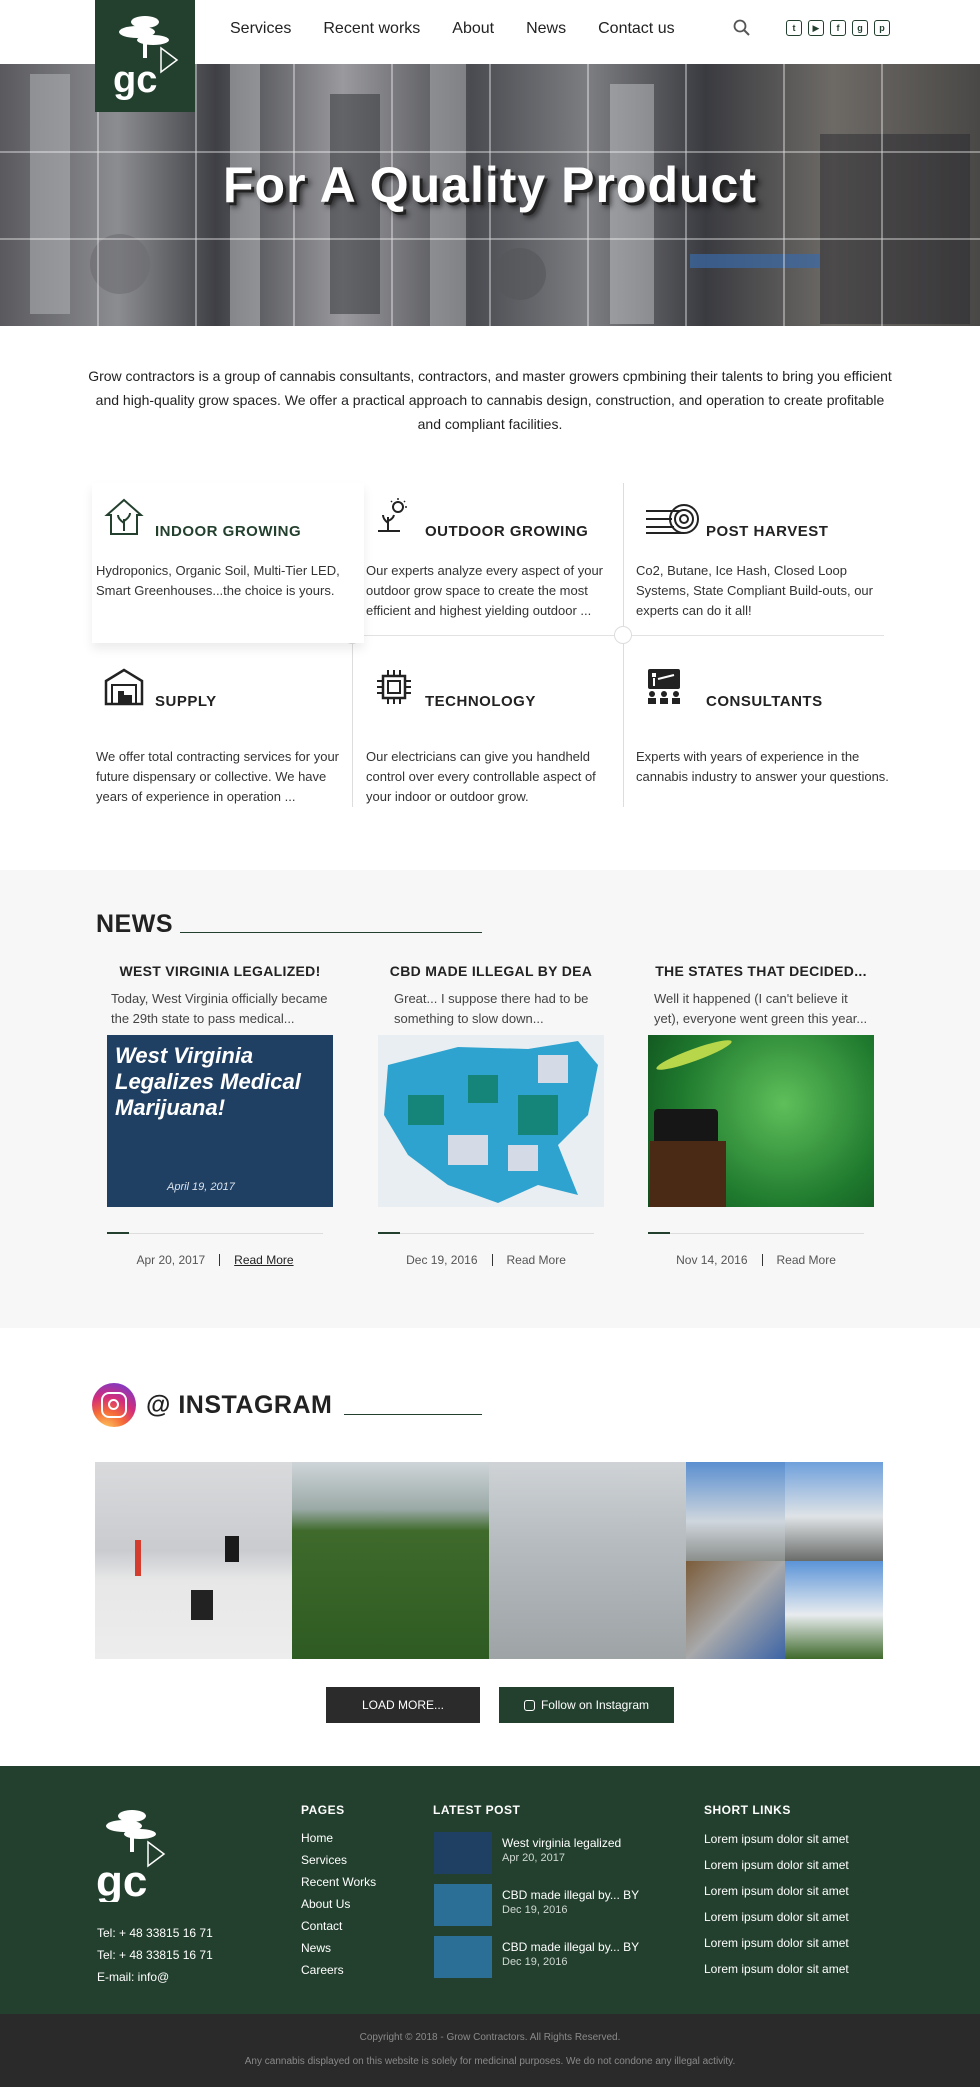  I want to click on instagram-photo-collage, so click(784, 1560).